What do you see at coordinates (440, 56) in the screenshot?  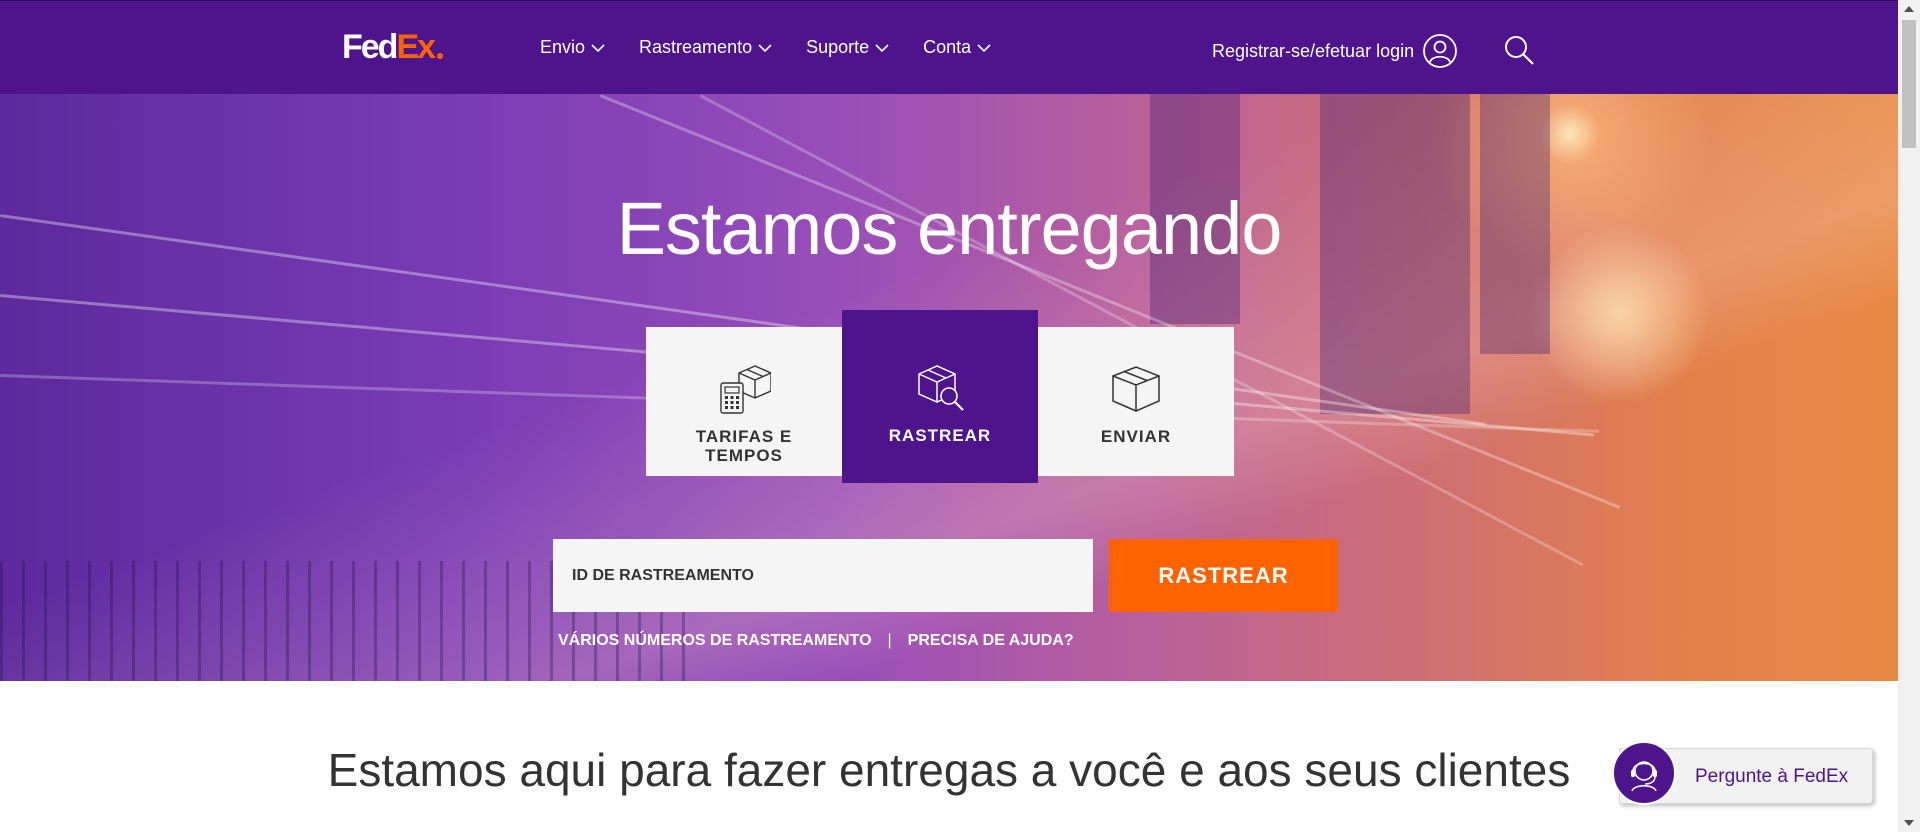 I see `logo-dot` at bounding box center [440, 56].